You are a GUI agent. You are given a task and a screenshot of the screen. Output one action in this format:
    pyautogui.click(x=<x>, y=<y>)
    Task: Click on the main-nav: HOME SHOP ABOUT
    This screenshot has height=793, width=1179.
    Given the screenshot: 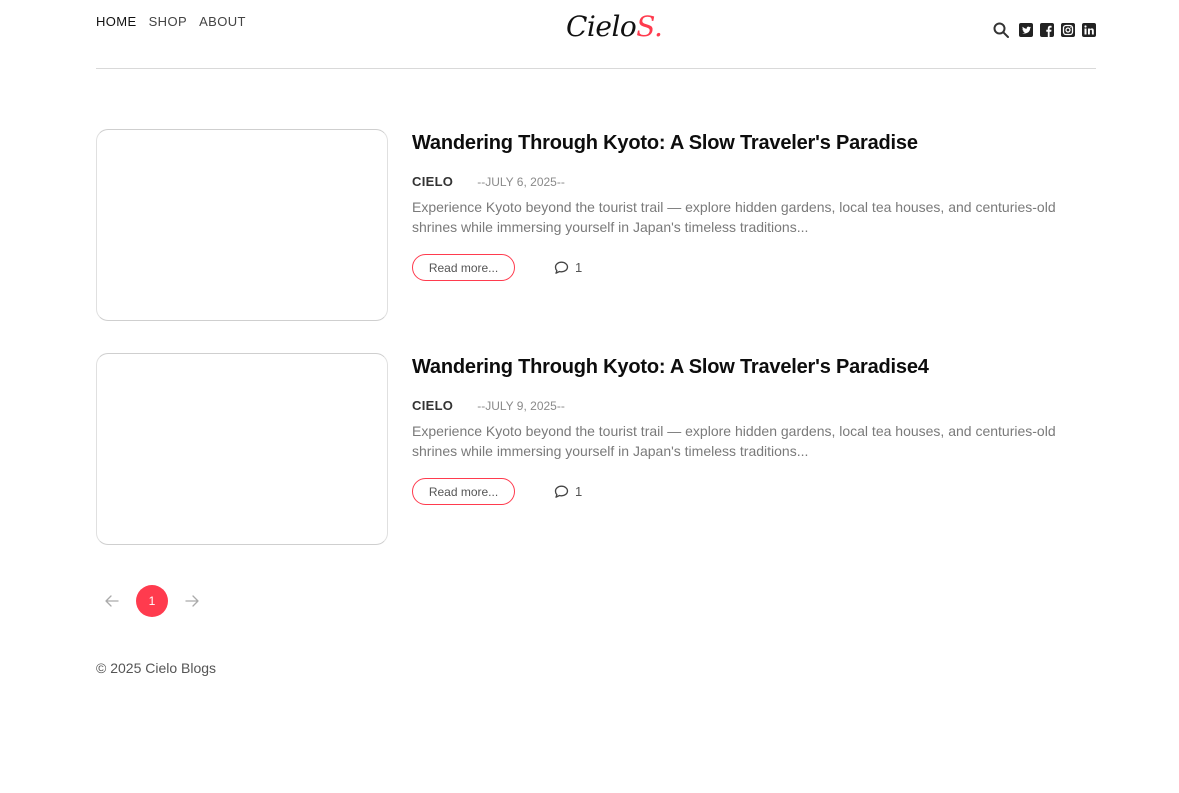 What is the action you would take?
    pyautogui.click(x=171, y=21)
    